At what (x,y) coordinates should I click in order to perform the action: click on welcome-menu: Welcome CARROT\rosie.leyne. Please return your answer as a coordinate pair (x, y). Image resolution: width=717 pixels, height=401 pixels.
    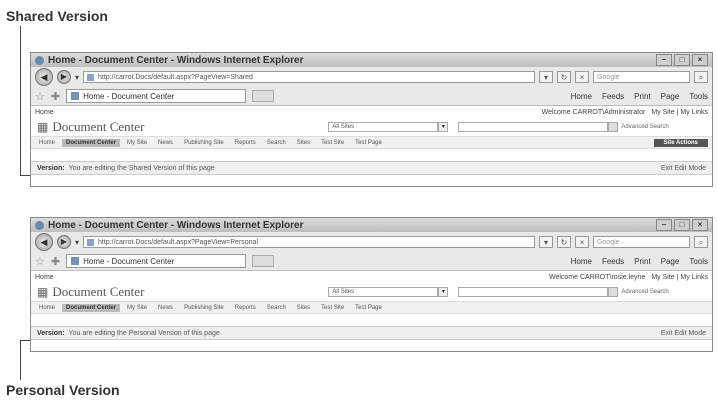
    Looking at the image, I should click on (597, 277).